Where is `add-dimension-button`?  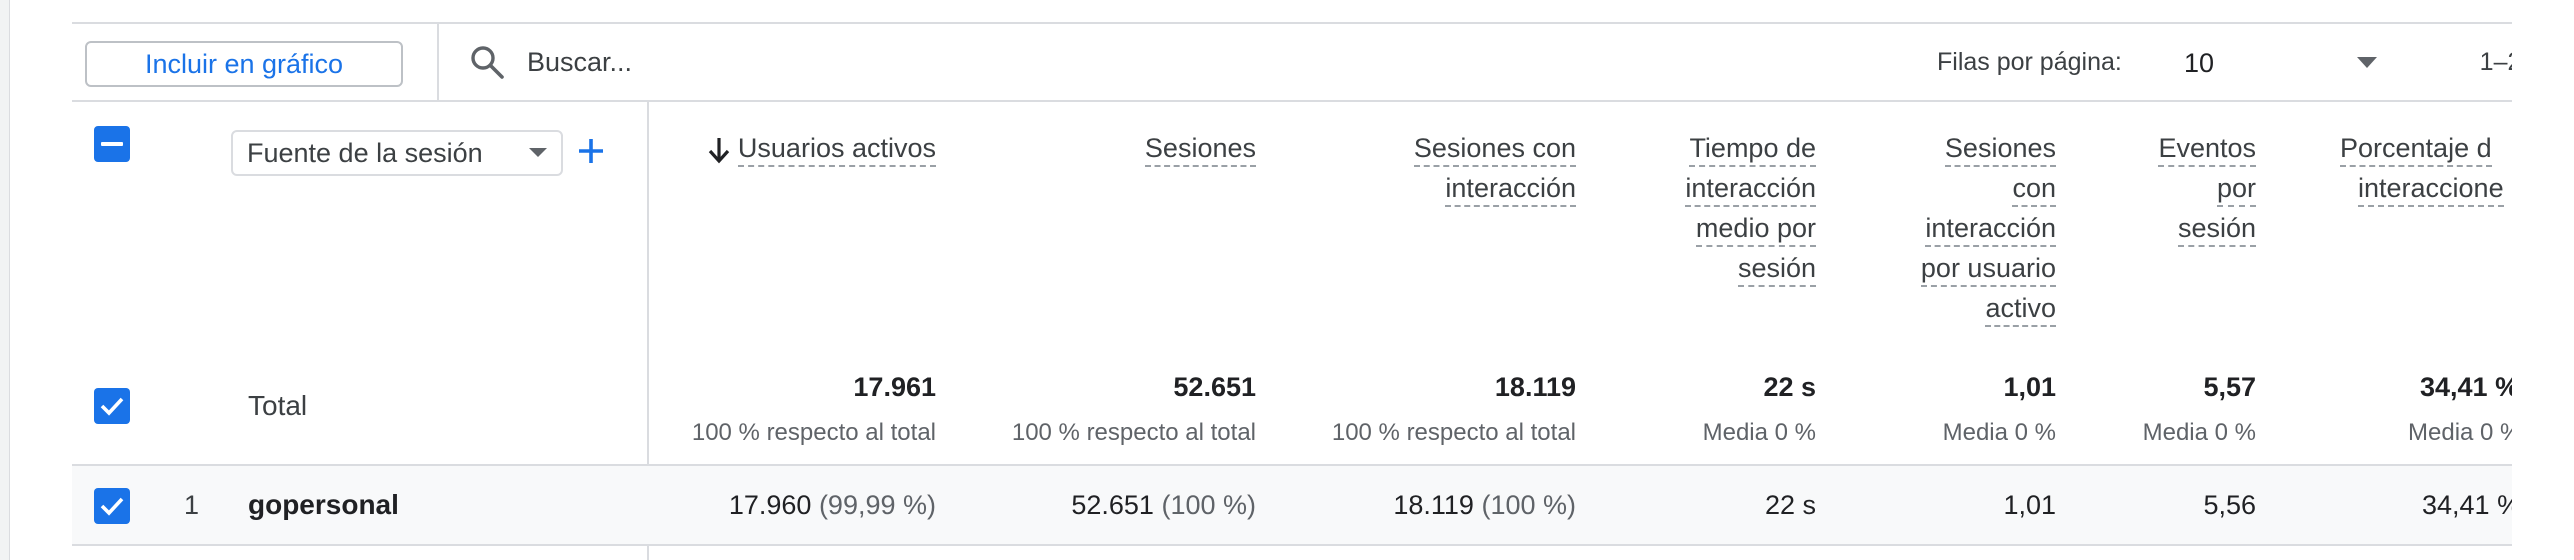
add-dimension-button is located at coordinates (591, 151).